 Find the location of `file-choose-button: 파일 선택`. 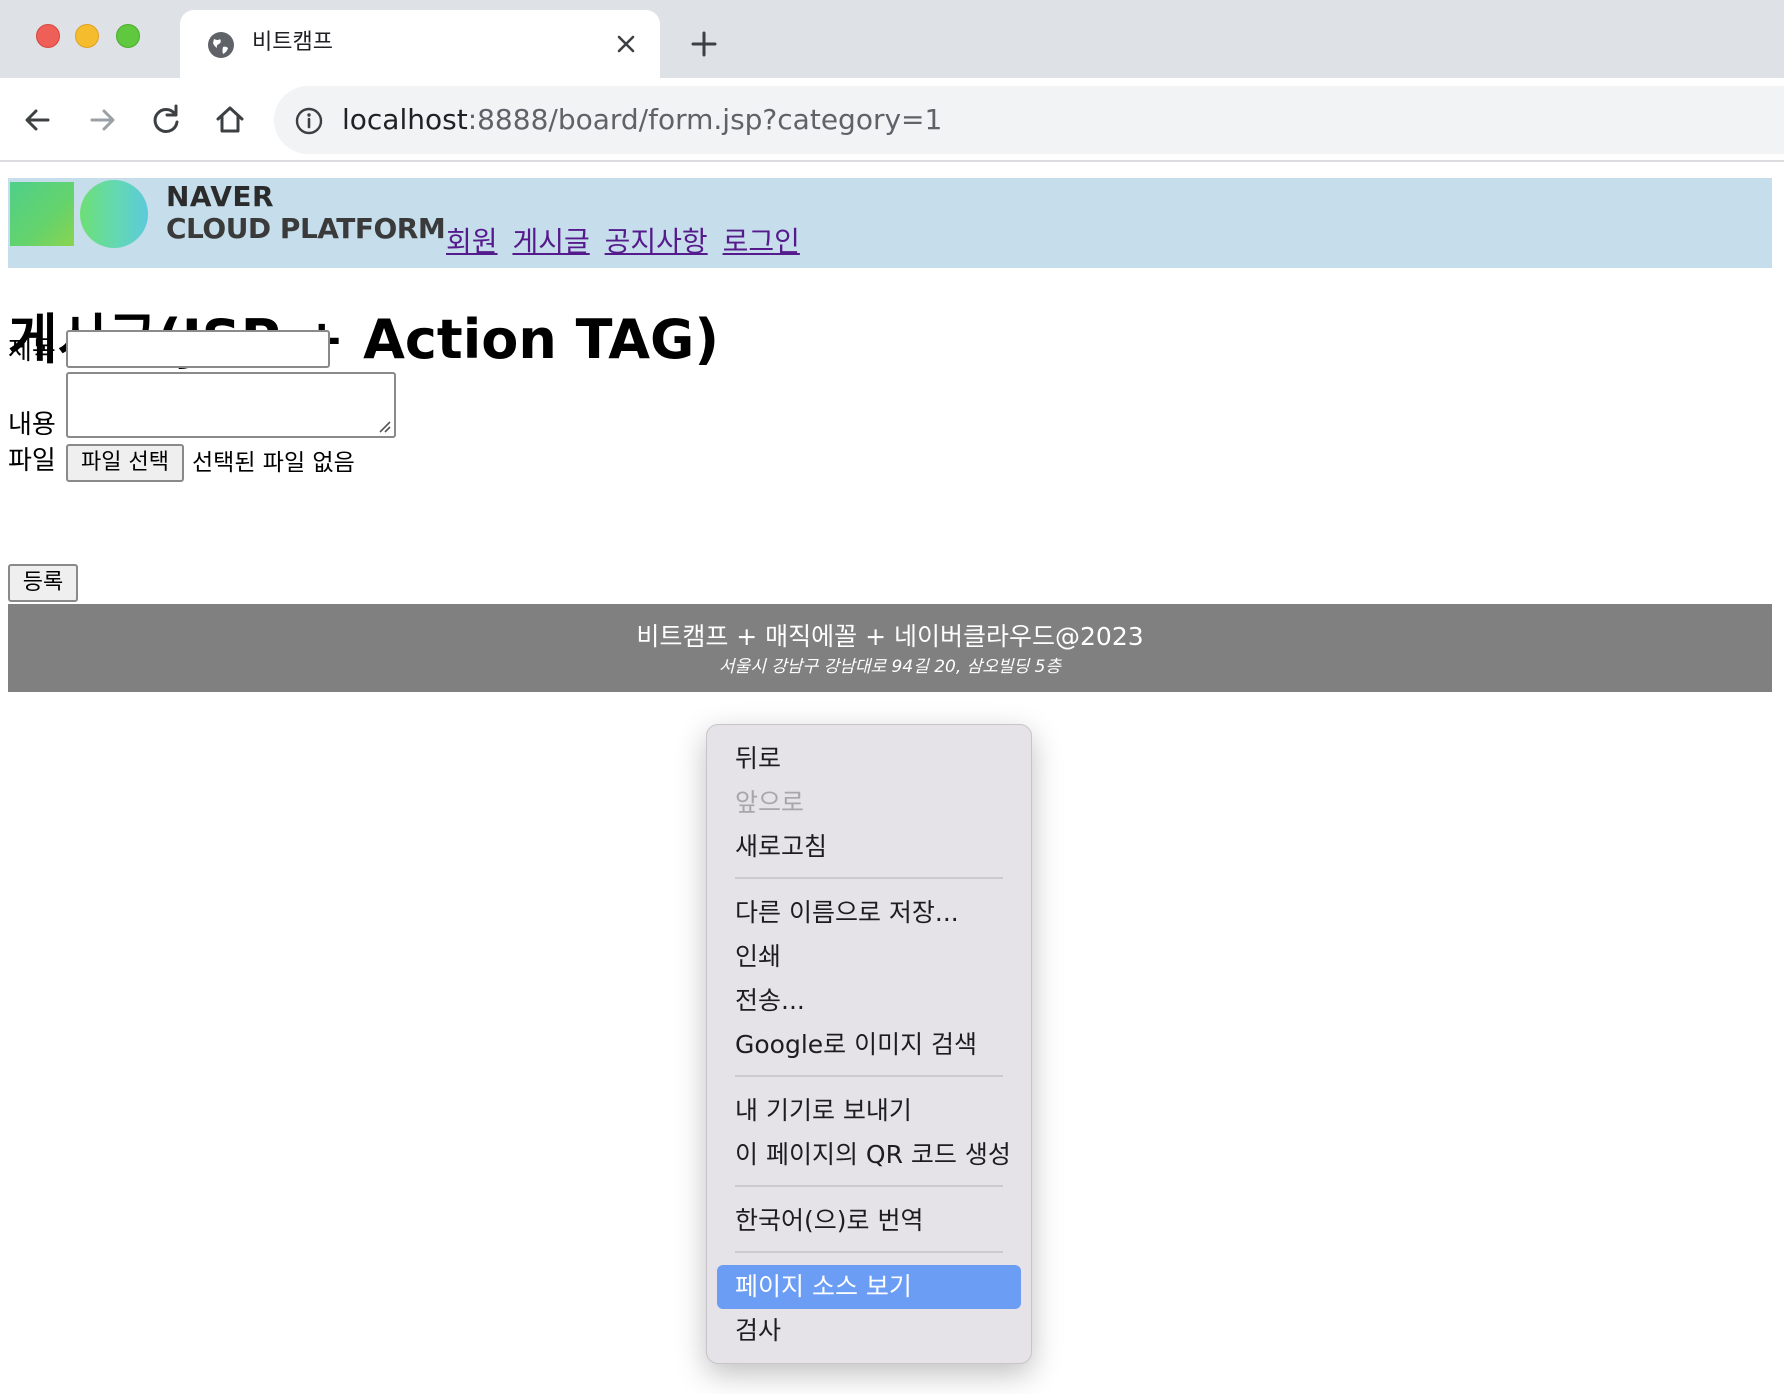

file-choose-button: 파일 선택 is located at coordinates (125, 463).